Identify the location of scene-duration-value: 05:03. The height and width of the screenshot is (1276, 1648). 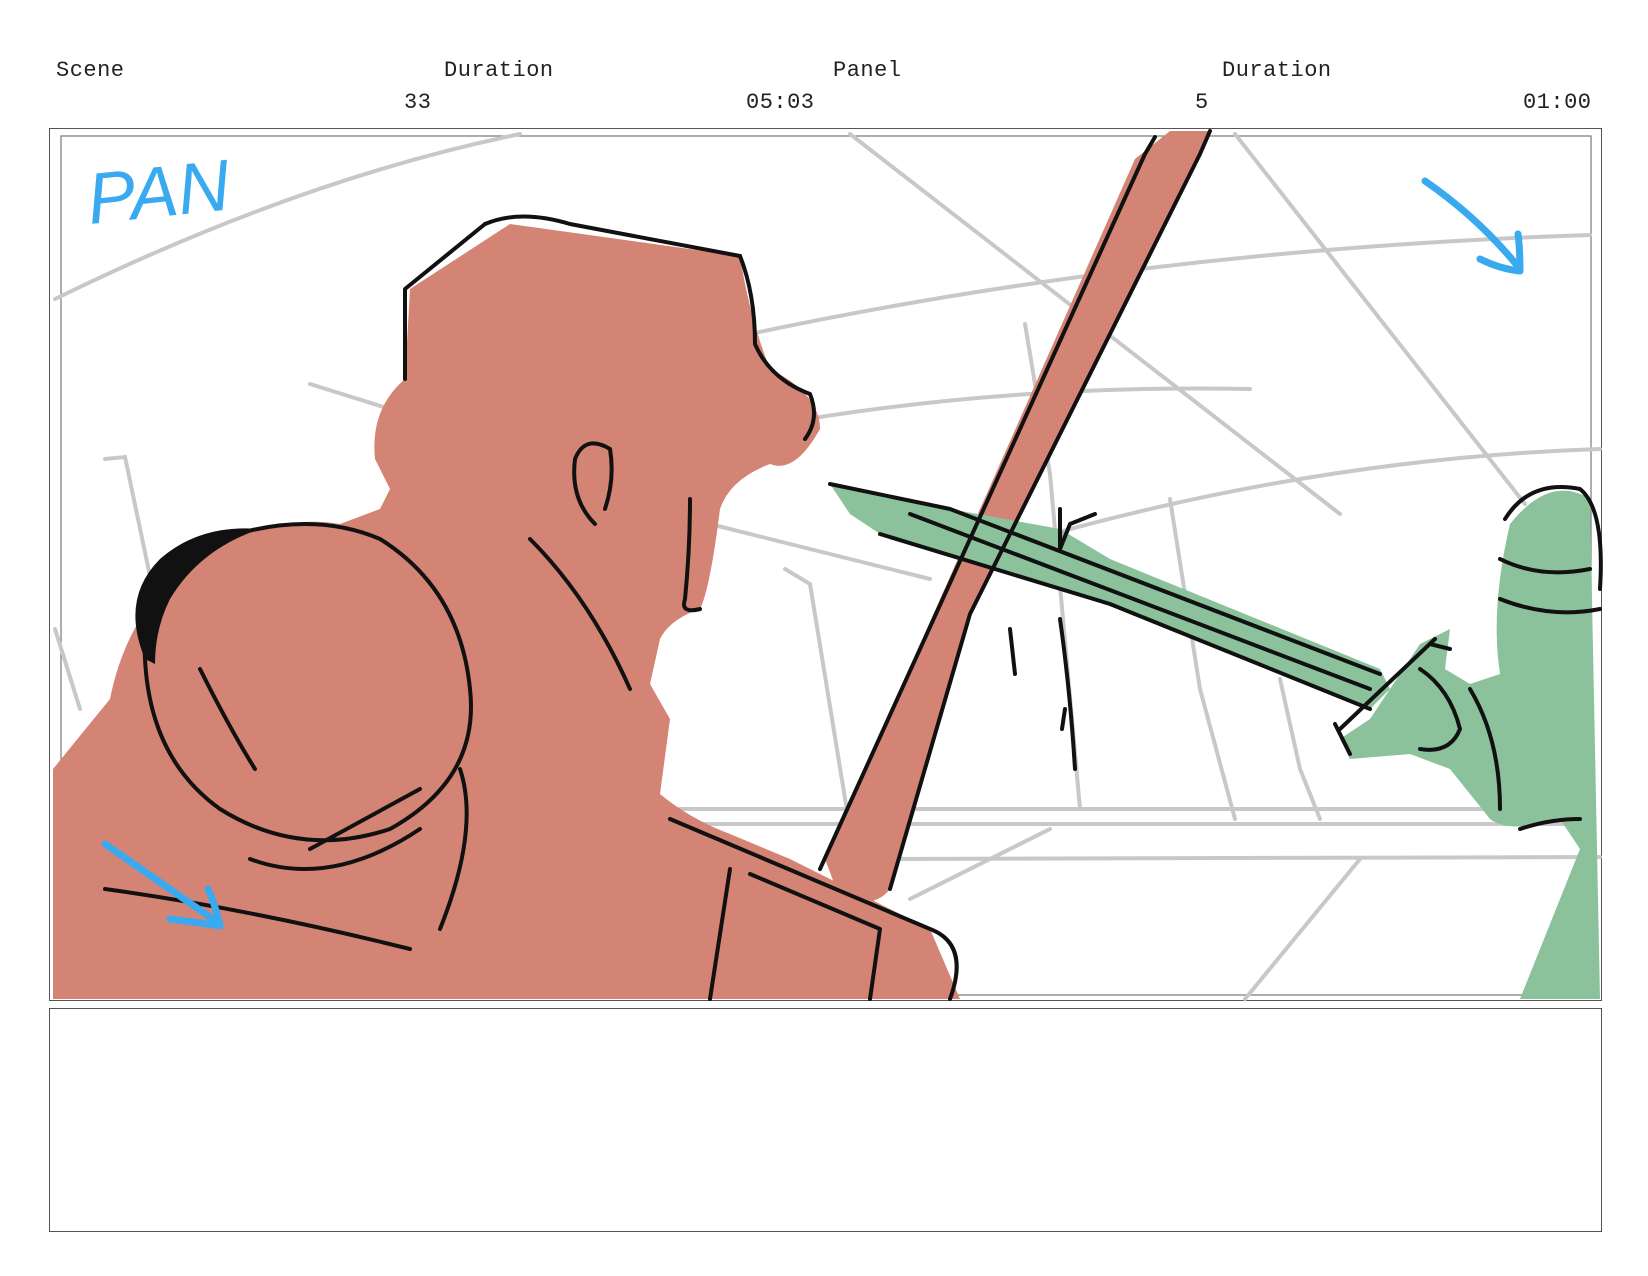
(780, 102).